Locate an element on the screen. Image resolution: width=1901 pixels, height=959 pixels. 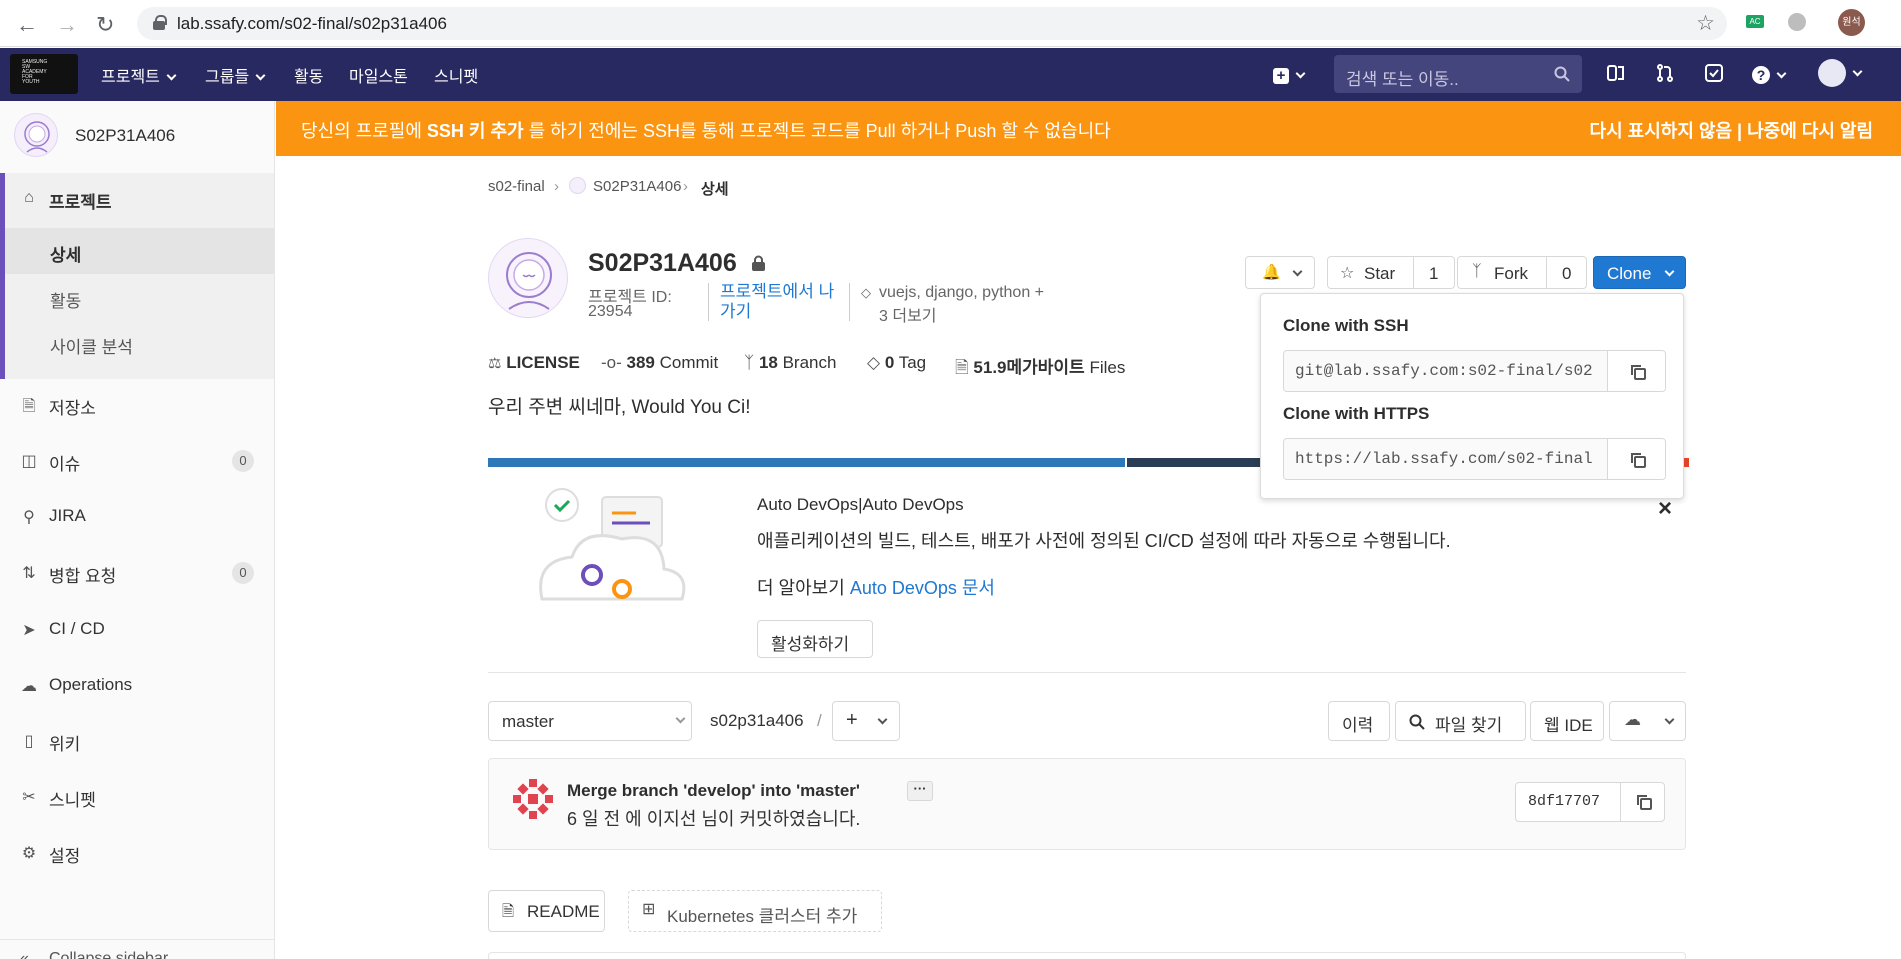
branches-link: ᛉ 18 Branch is located at coordinates (790, 363).